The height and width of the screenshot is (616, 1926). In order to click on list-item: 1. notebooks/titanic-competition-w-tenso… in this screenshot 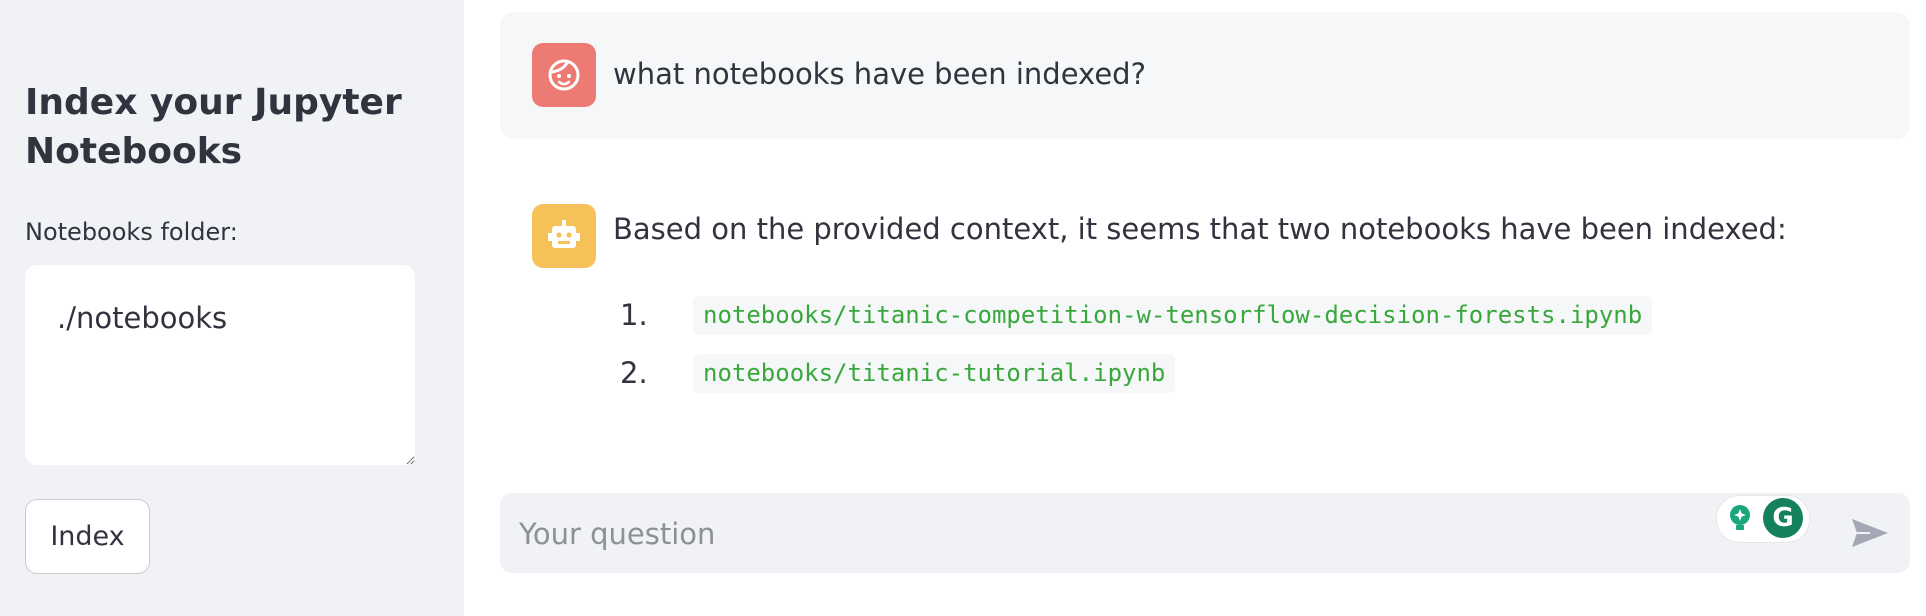, I will do `click(1136, 315)`.